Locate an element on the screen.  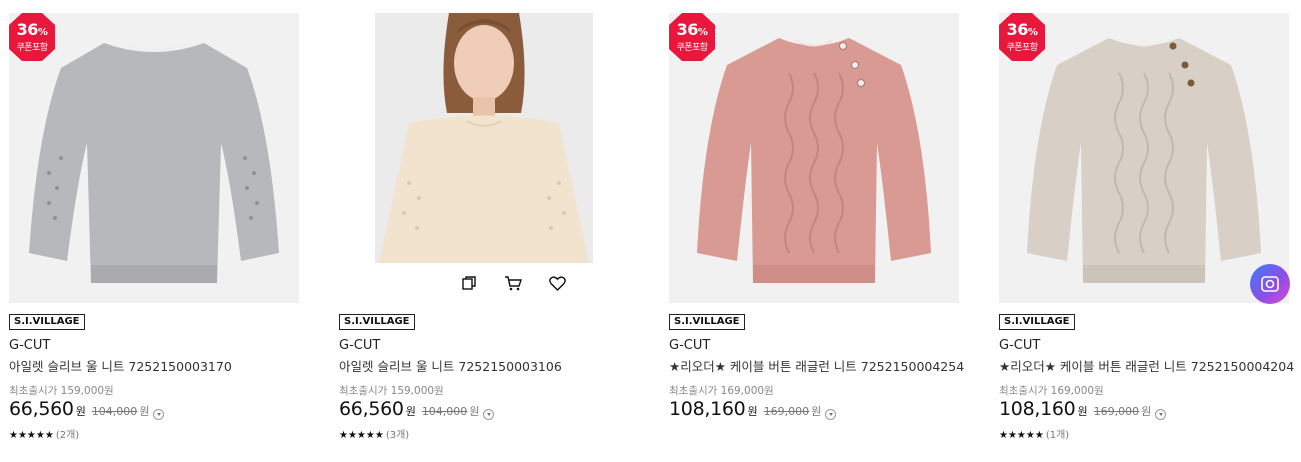
cart-icon is located at coordinates (513, 283).